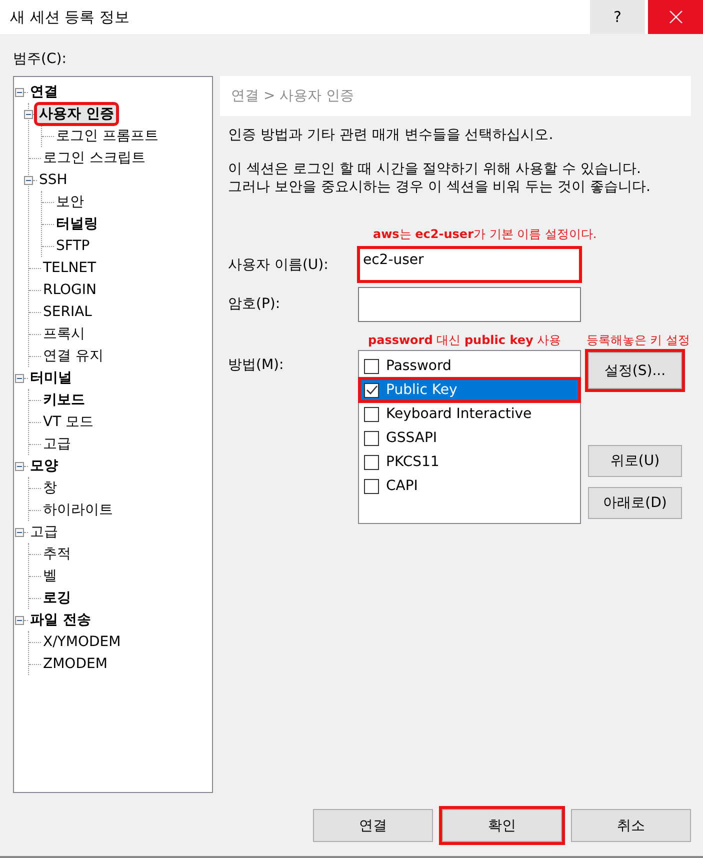 The width and height of the screenshot is (703, 858). I want to click on tree-item: VT 모드, so click(68, 422).